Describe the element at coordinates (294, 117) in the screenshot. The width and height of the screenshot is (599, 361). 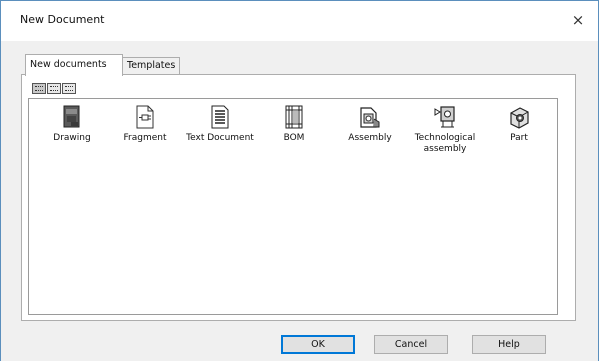
I see `bom-icon` at that location.